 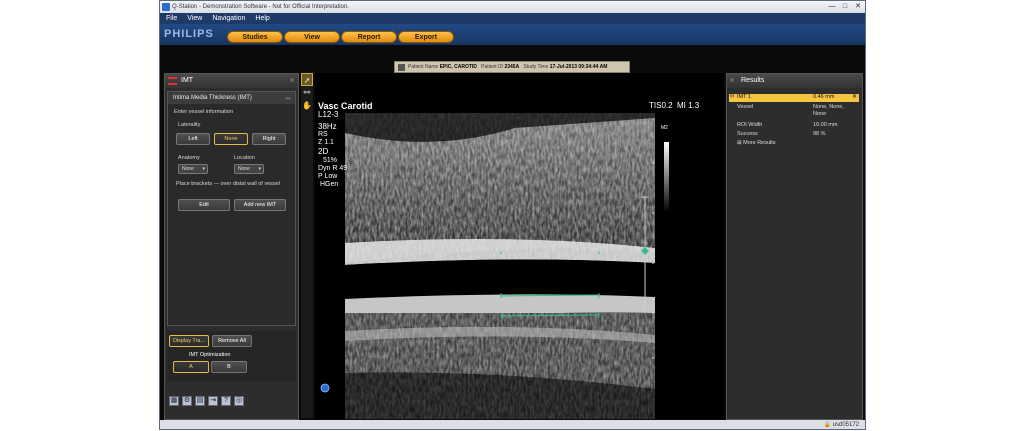 I want to click on patient-name-label: Patient Name, so click(x=423, y=67).